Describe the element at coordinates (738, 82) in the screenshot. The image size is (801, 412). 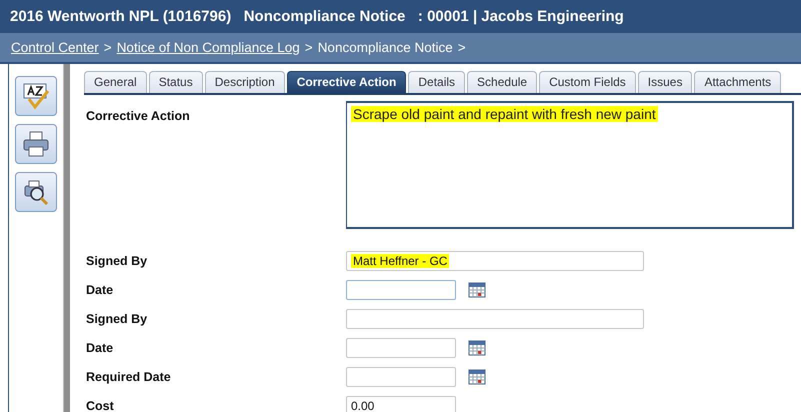
I see `tab: Attachments` at that location.